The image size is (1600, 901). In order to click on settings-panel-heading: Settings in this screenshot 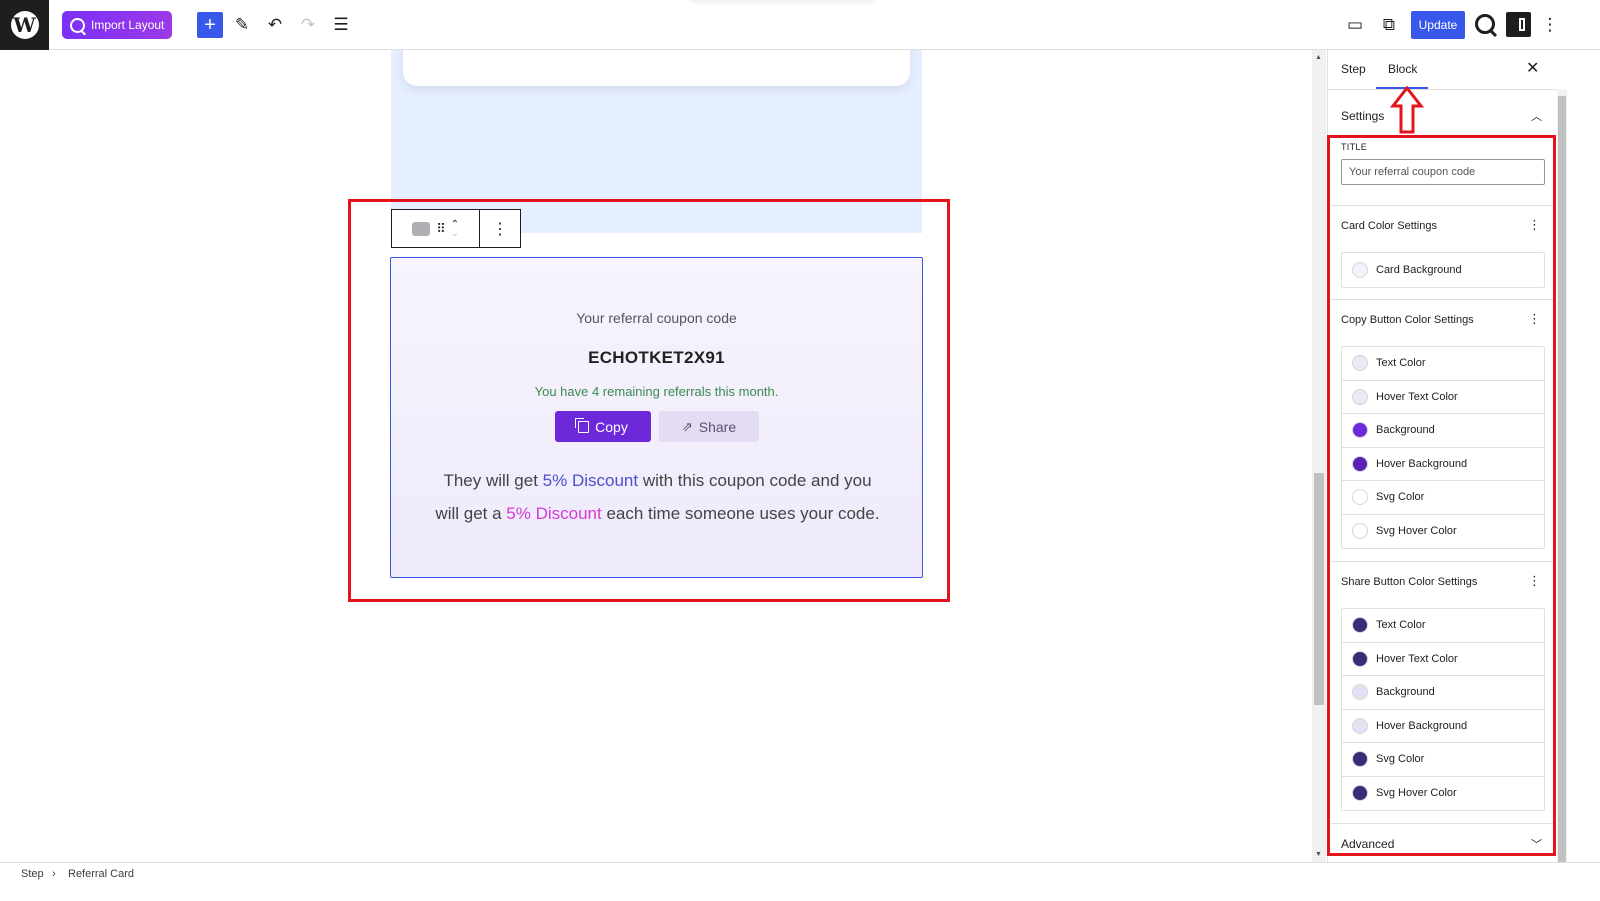, I will do `click(1362, 116)`.